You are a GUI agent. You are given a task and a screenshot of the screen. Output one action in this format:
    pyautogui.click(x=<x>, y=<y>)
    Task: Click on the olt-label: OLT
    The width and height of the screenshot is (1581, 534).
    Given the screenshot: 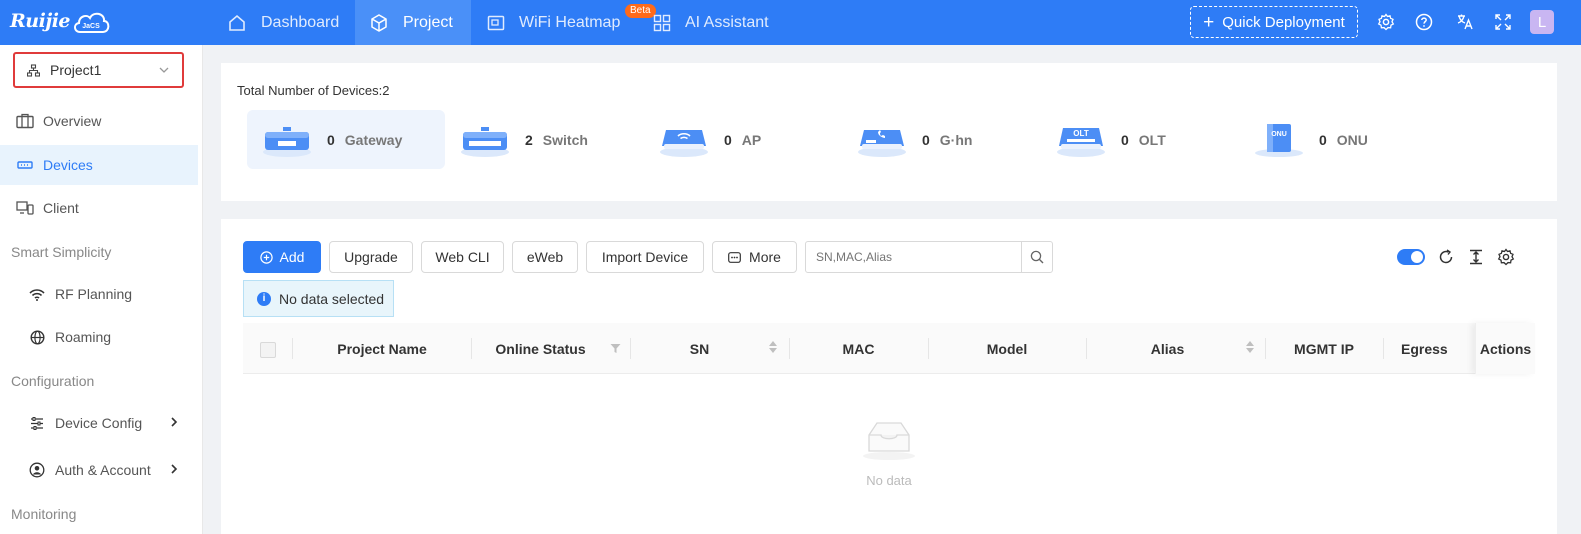 What is the action you would take?
    pyautogui.click(x=1152, y=139)
    